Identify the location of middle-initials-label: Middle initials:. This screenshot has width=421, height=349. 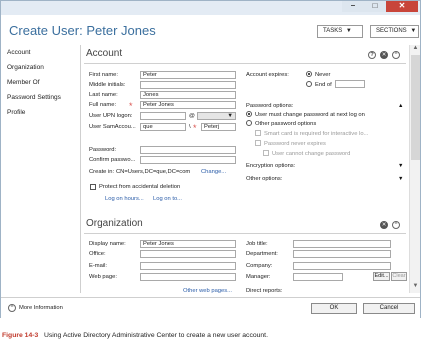
(107, 85).